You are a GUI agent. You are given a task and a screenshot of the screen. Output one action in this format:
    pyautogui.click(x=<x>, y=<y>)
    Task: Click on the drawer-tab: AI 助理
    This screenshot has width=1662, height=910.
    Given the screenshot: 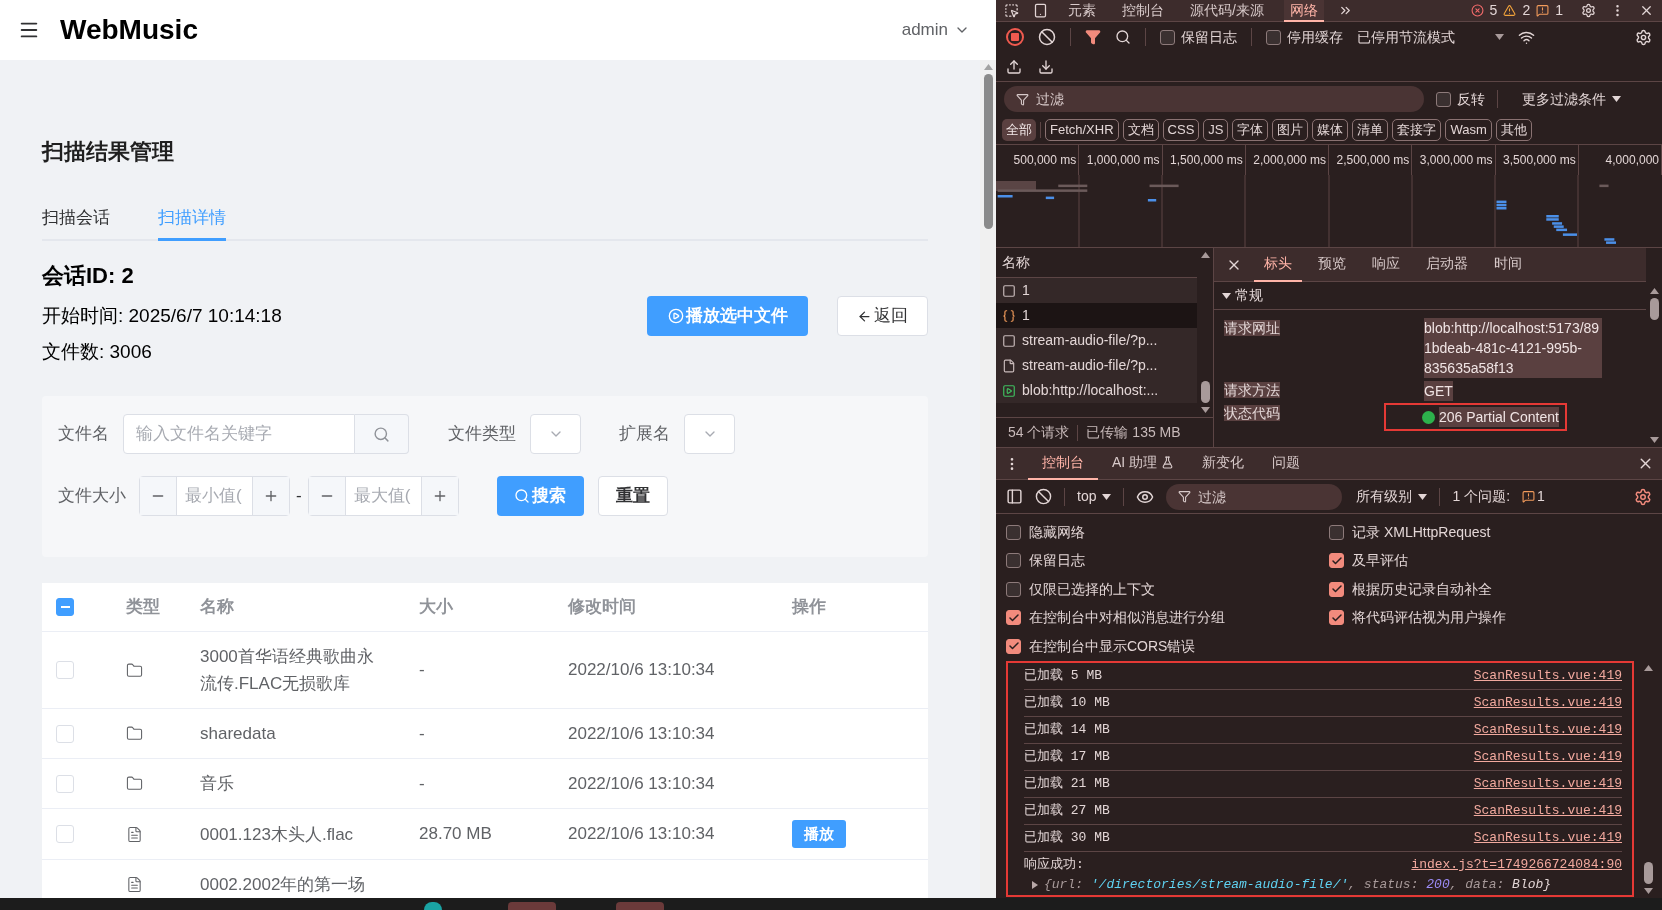 What is the action you would take?
    pyautogui.click(x=1143, y=463)
    